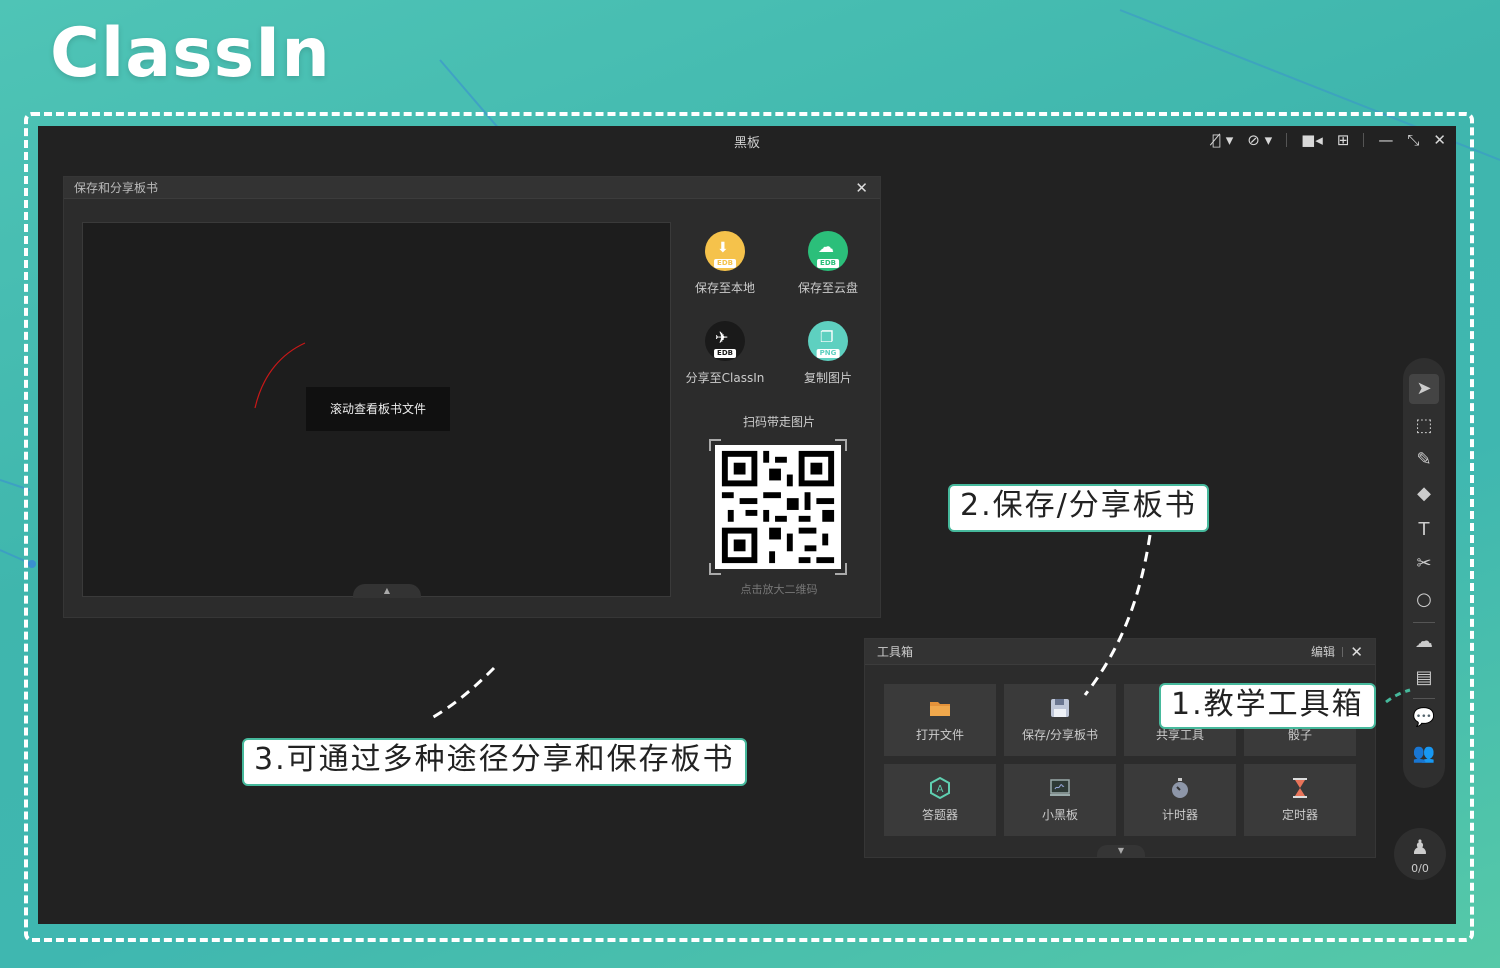  I want to click on toolbox-title: 工具箱, so click(895, 652).